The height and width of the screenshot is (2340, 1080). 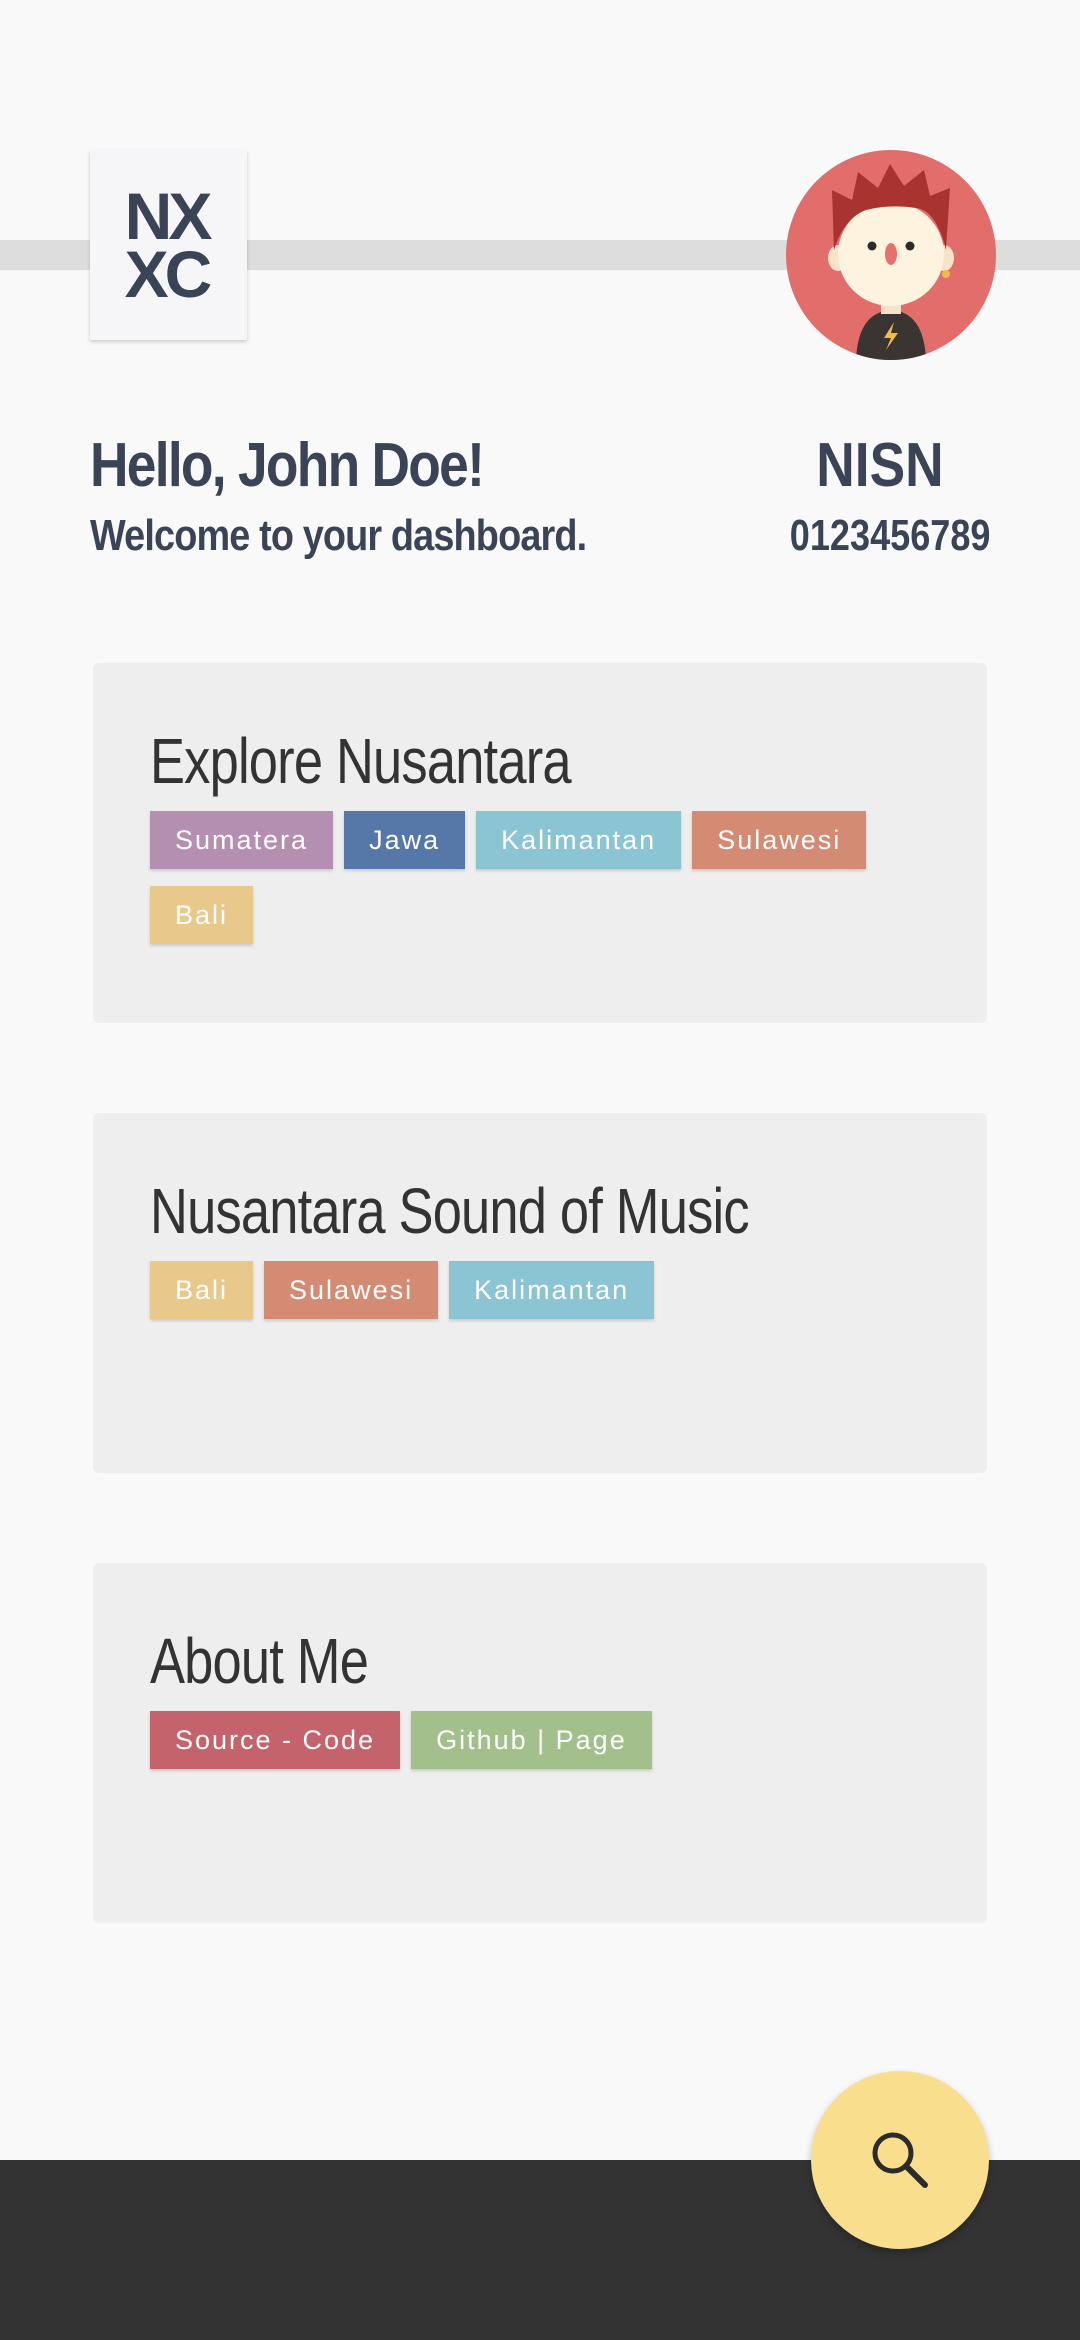 What do you see at coordinates (880, 465) in the screenshot?
I see `student-id-label: NISN` at bounding box center [880, 465].